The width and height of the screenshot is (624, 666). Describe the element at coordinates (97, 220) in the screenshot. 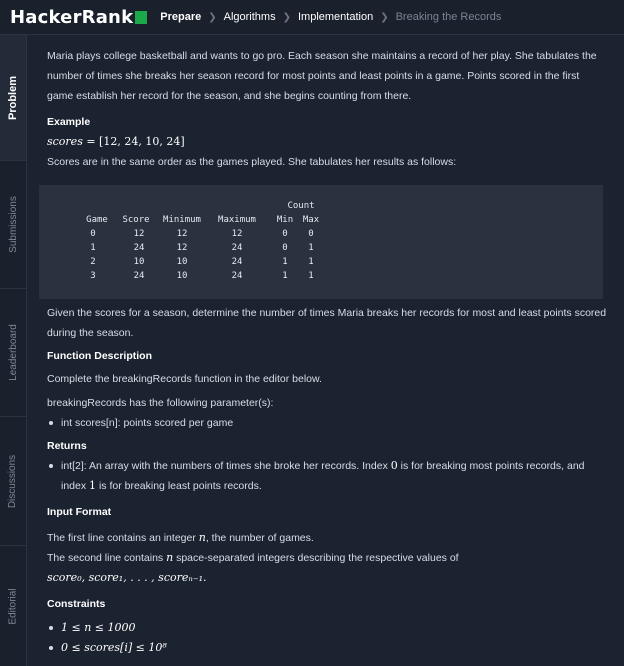

I see `column-header: Game` at that location.